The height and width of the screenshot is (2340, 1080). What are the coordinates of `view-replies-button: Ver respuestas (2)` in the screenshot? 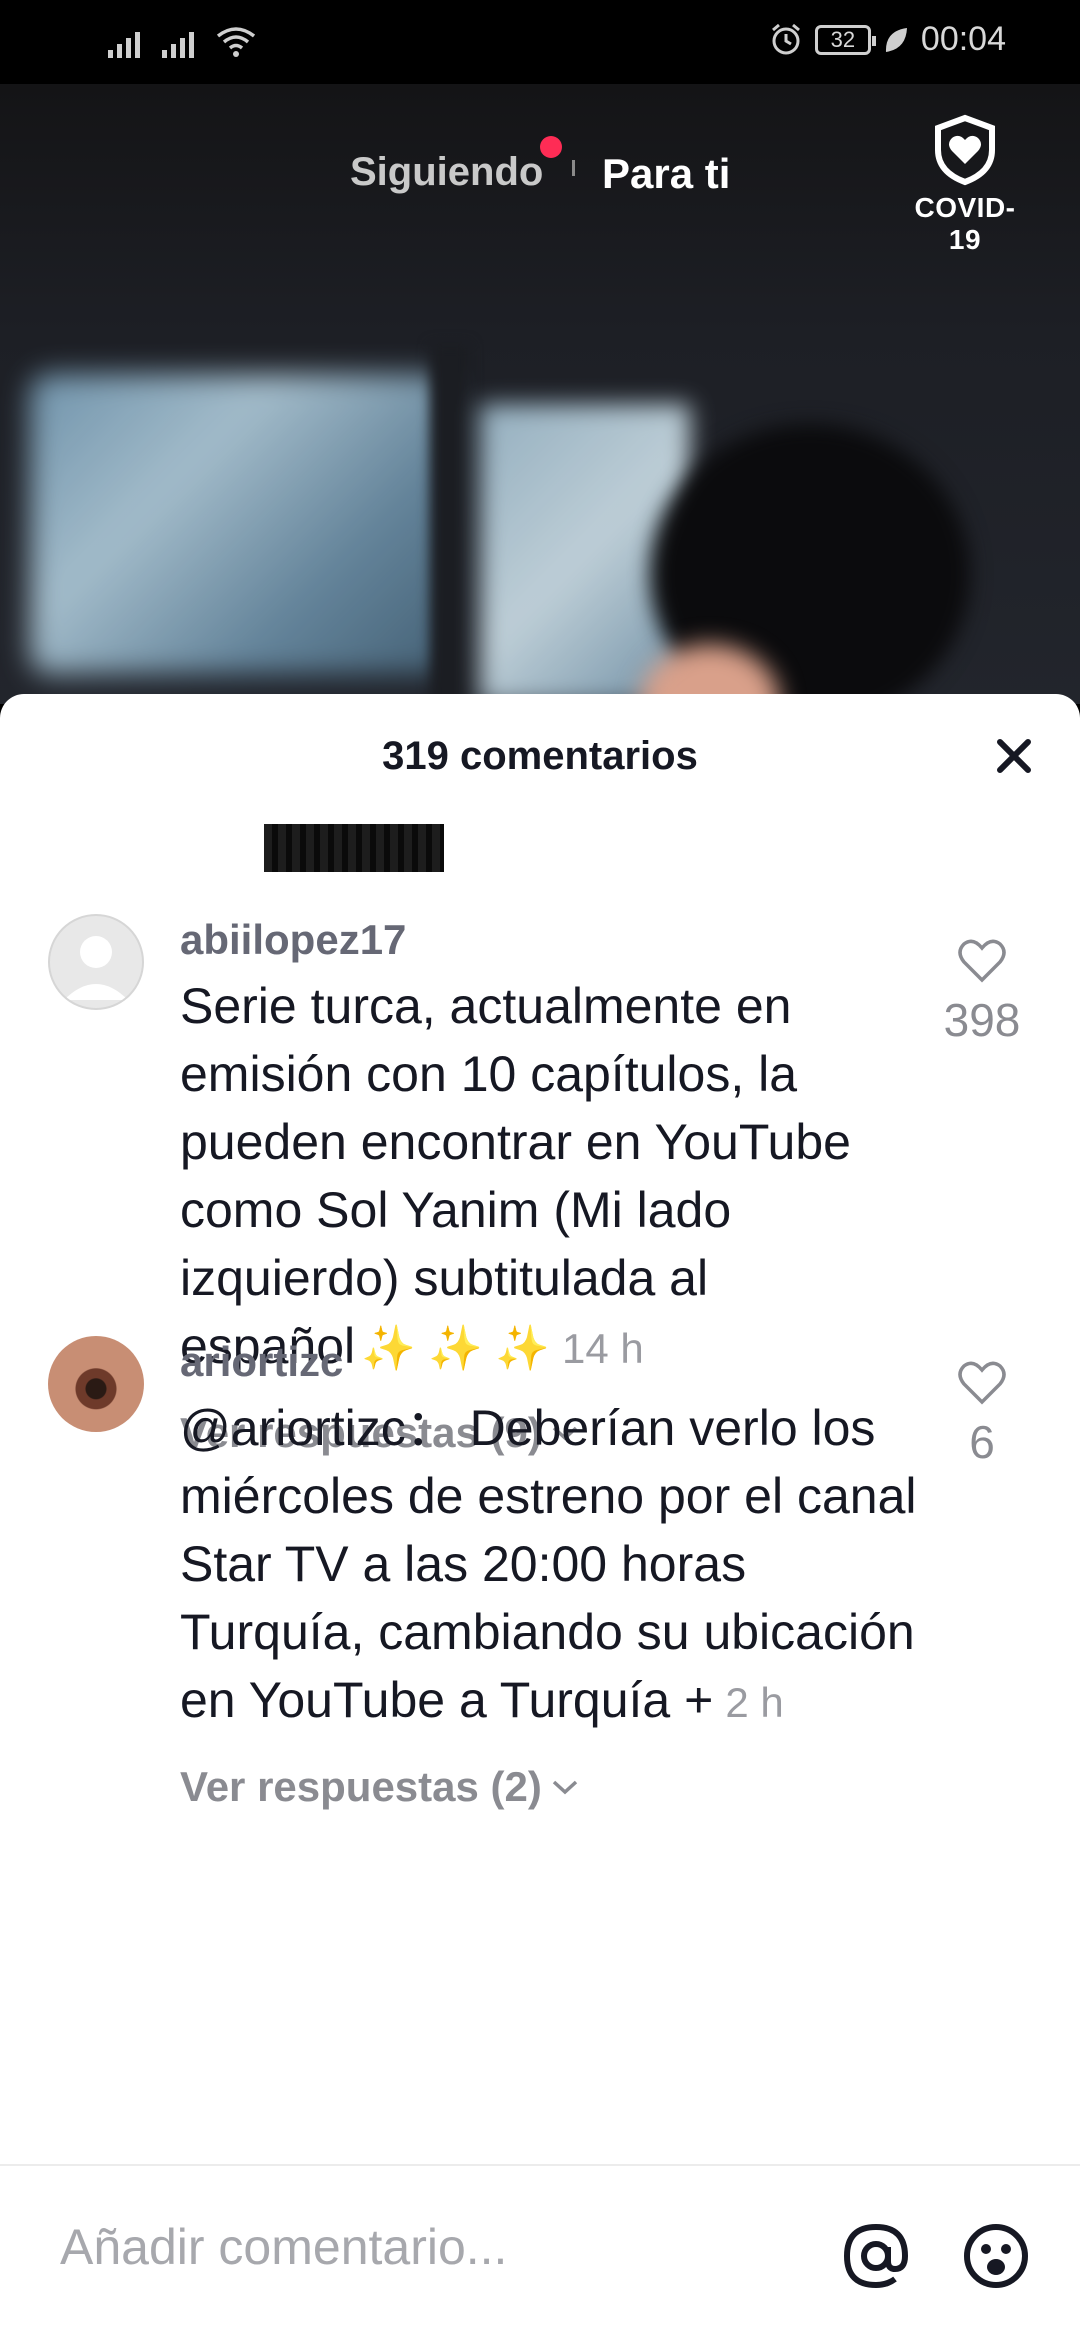 It's located at (380, 1787).